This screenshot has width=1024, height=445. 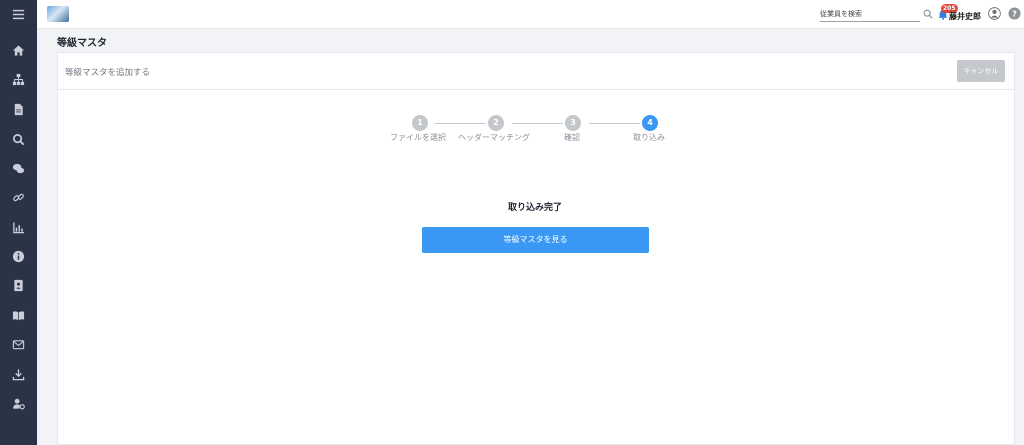 What do you see at coordinates (494, 137) in the screenshot?
I see `step-2-label: ヘッダーマッチング` at bounding box center [494, 137].